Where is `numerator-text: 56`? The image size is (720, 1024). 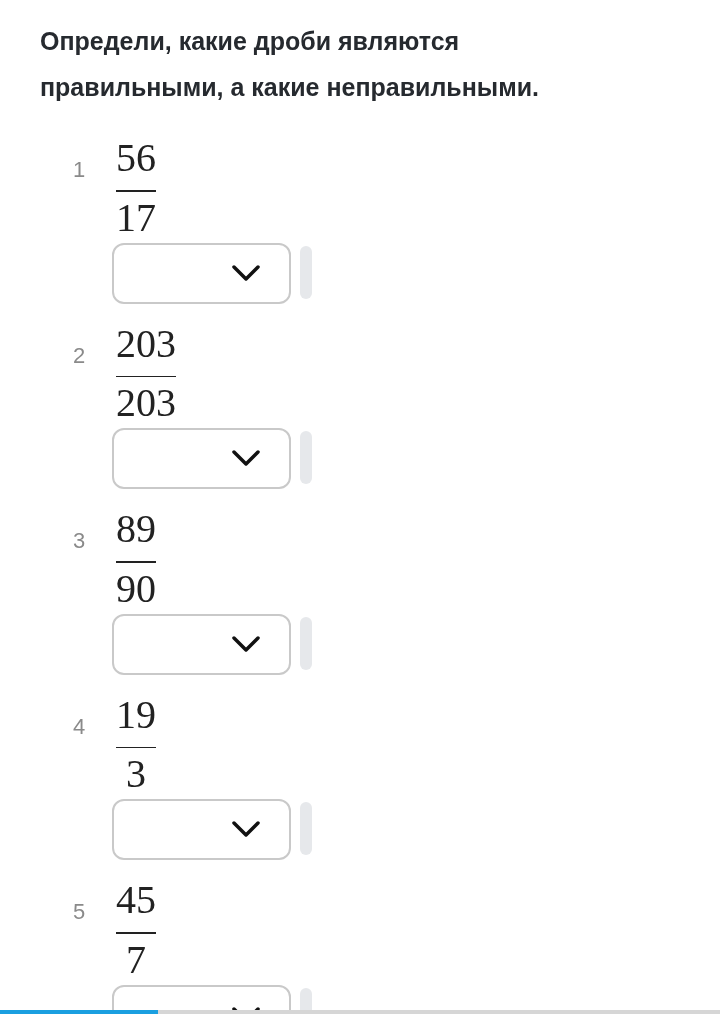
numerator-text: 56 is located at coordinates (136, 158).